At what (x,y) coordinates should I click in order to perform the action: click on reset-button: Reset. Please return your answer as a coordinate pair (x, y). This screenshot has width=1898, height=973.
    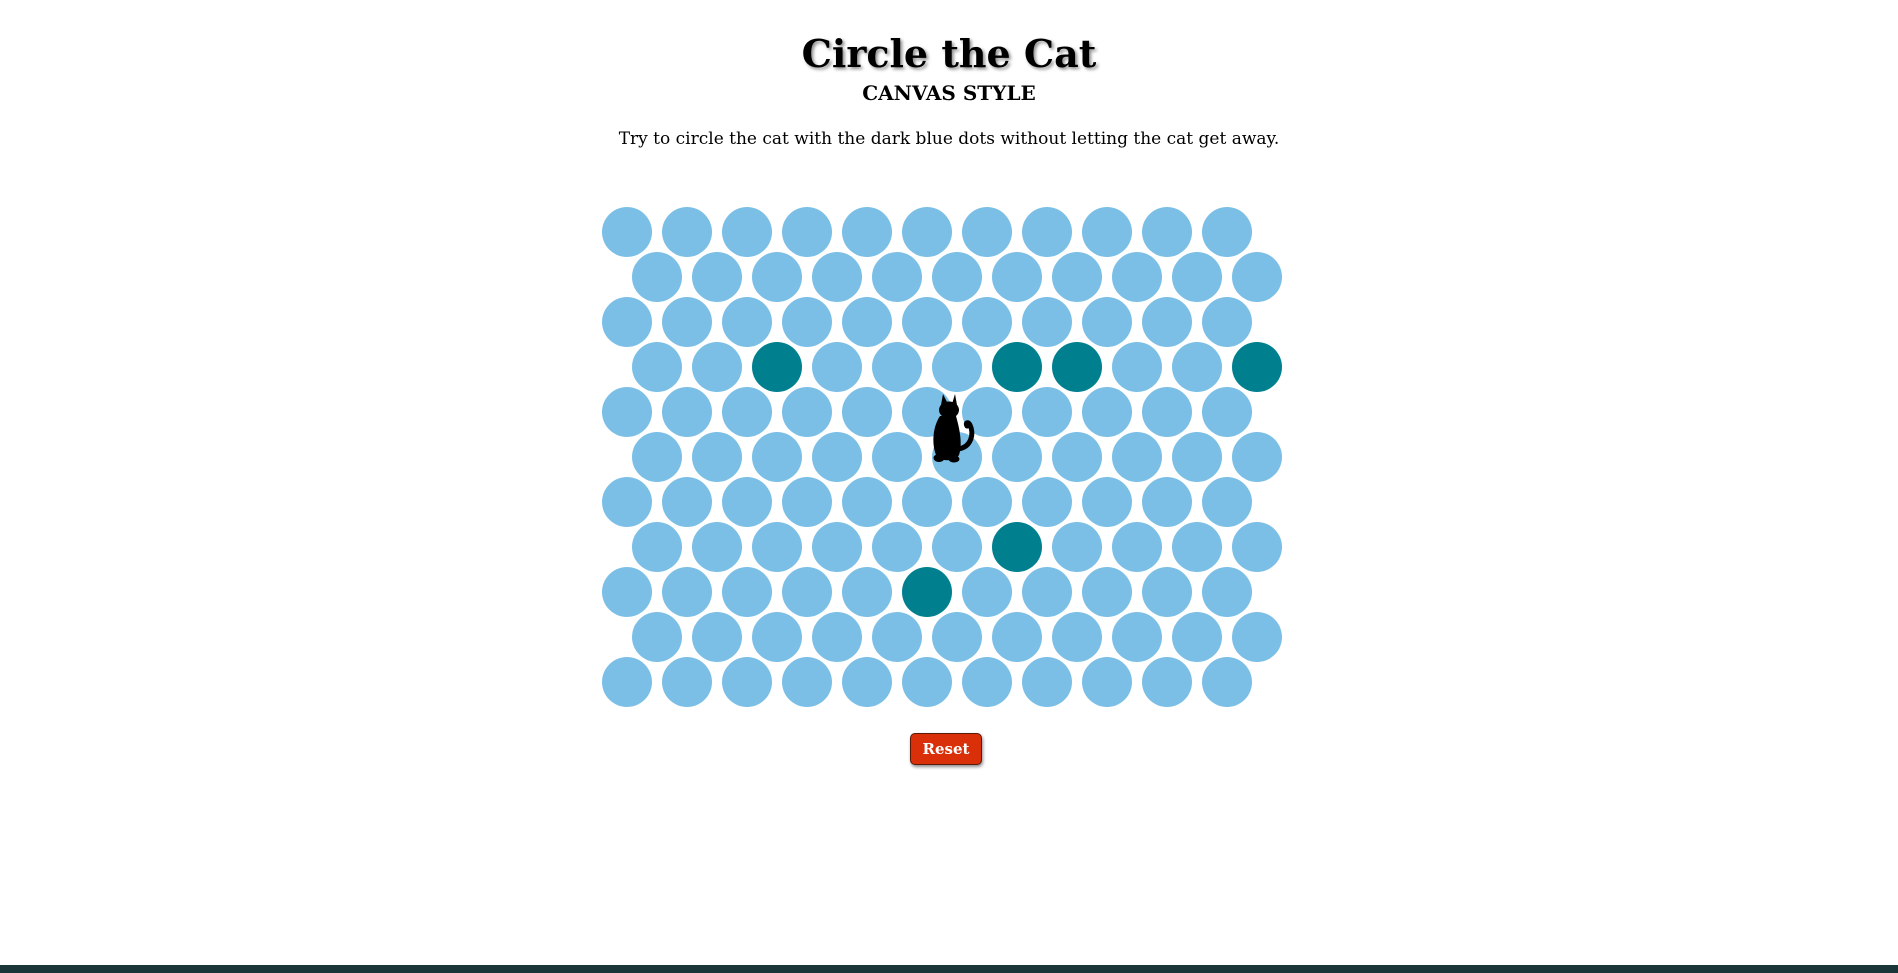
    Looking at the image, I should click on (946, 749).